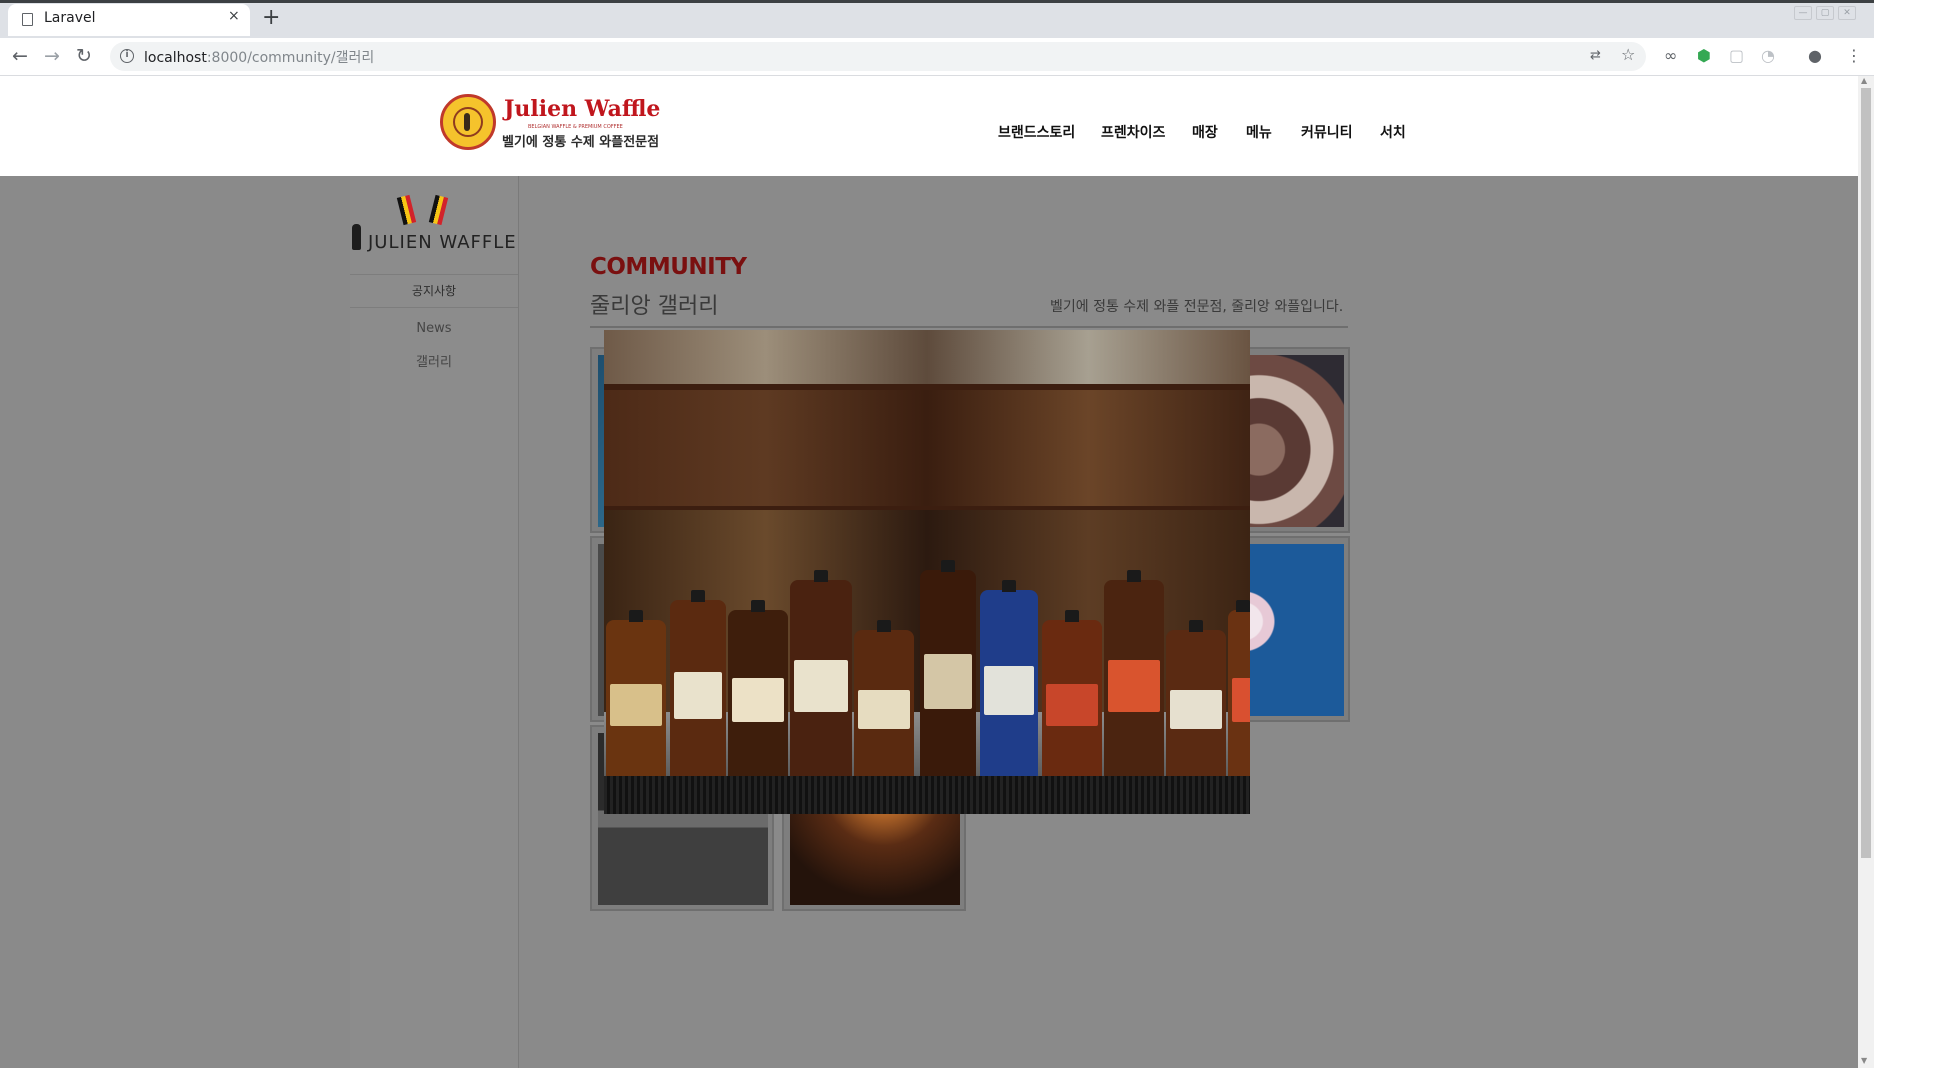 This screenshot has height=1080, width=1938. What do you see at coordinates (1704, 56) in the screenshot?
I see `extension-shield-icon: ⬢` at bounding box center [1704, 56].